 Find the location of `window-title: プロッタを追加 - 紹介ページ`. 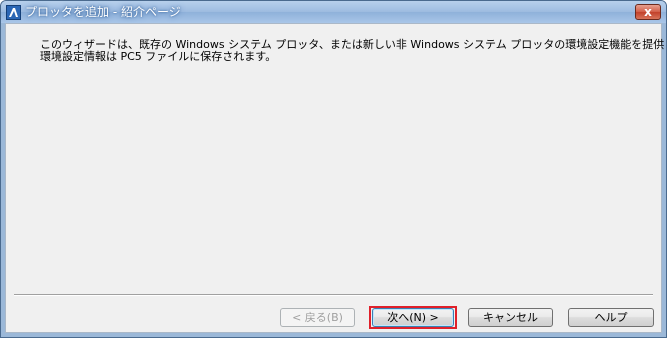

window-title: プロッタを追加 - 紹介ページ is located at coordinates (103, 12).